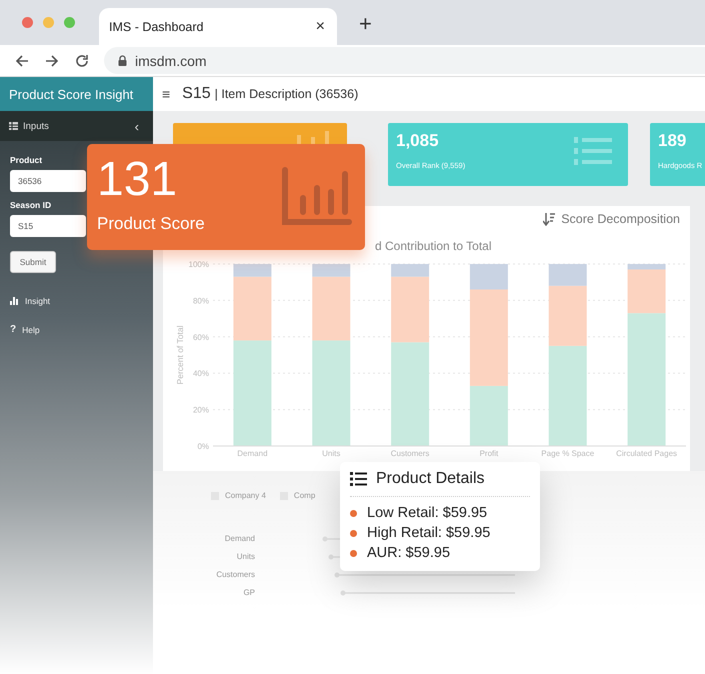  I want to click on address-bar: imsdm.com, so click(404, 60).